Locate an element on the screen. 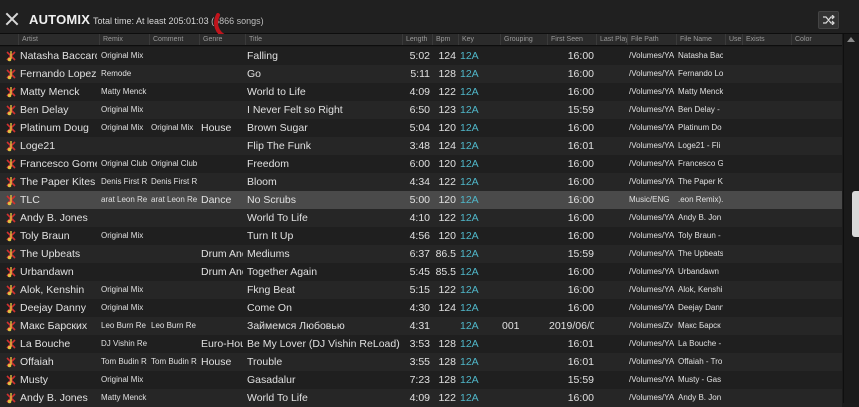 The height and width of the screenshot is (407, 859). close-icon is located at coordinates (12, 19).